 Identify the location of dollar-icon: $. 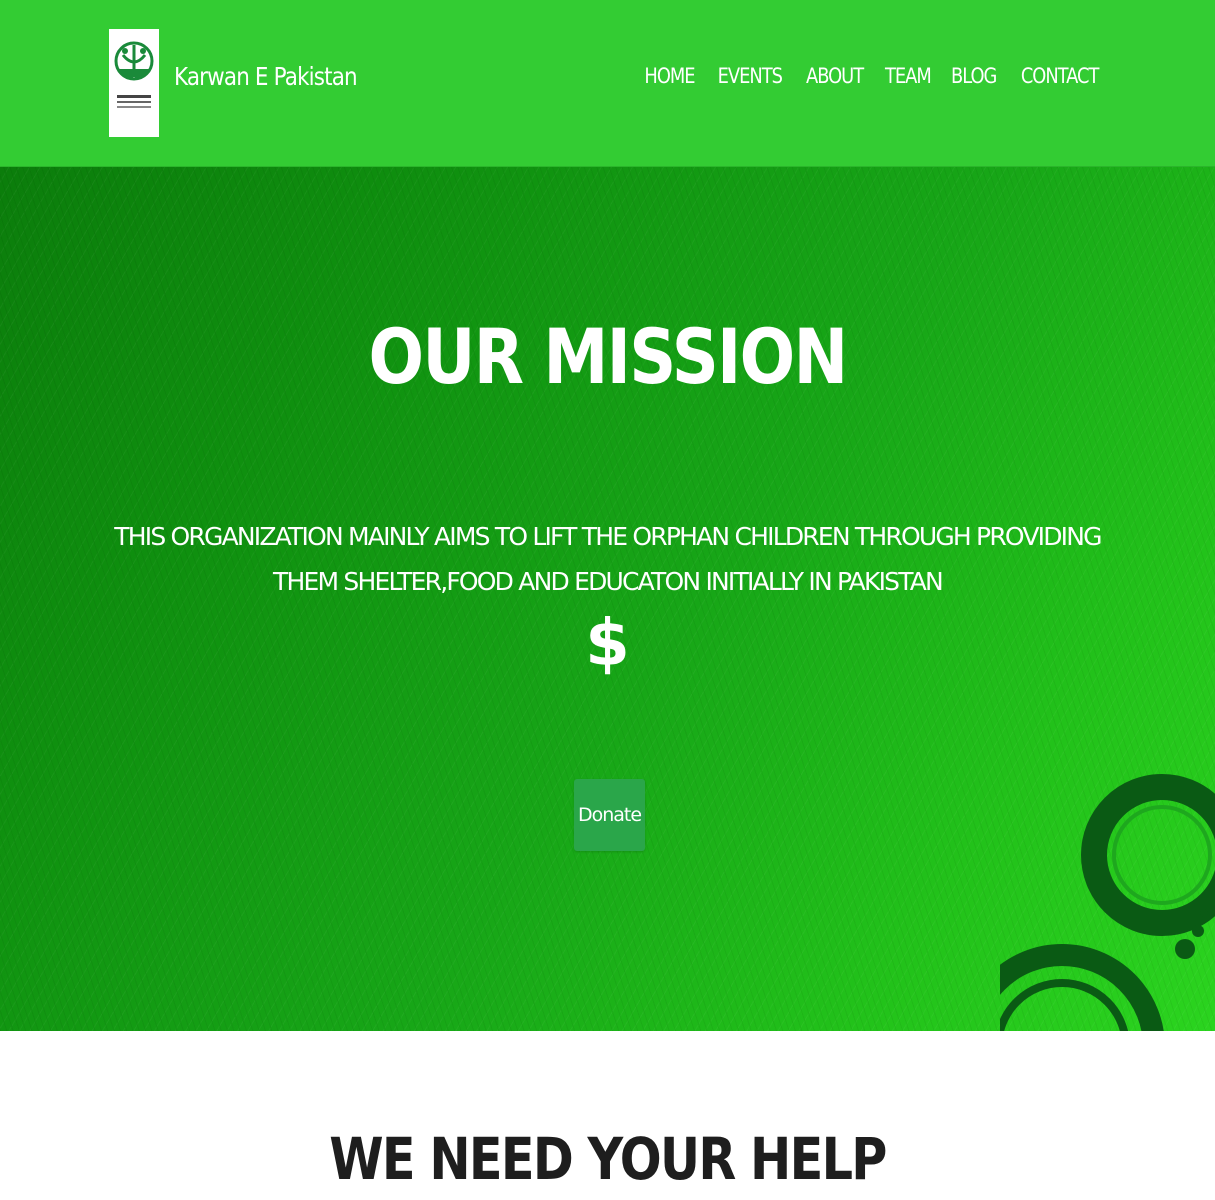
(607, 644).